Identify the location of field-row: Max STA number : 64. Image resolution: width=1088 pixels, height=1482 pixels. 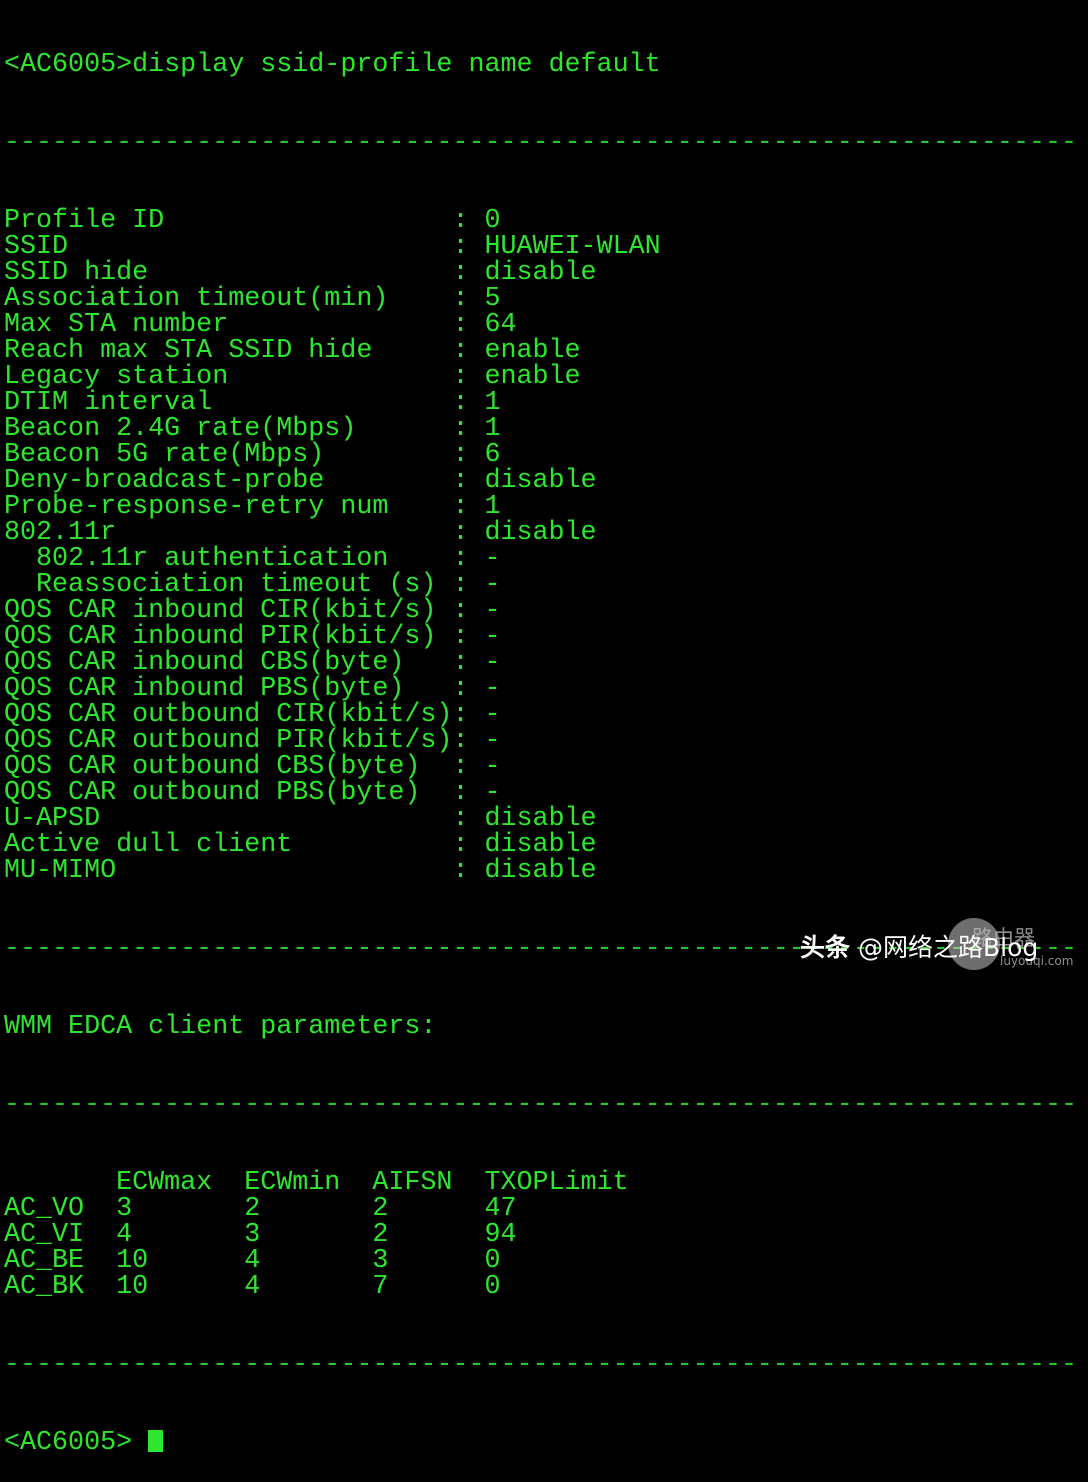
(540, 325).